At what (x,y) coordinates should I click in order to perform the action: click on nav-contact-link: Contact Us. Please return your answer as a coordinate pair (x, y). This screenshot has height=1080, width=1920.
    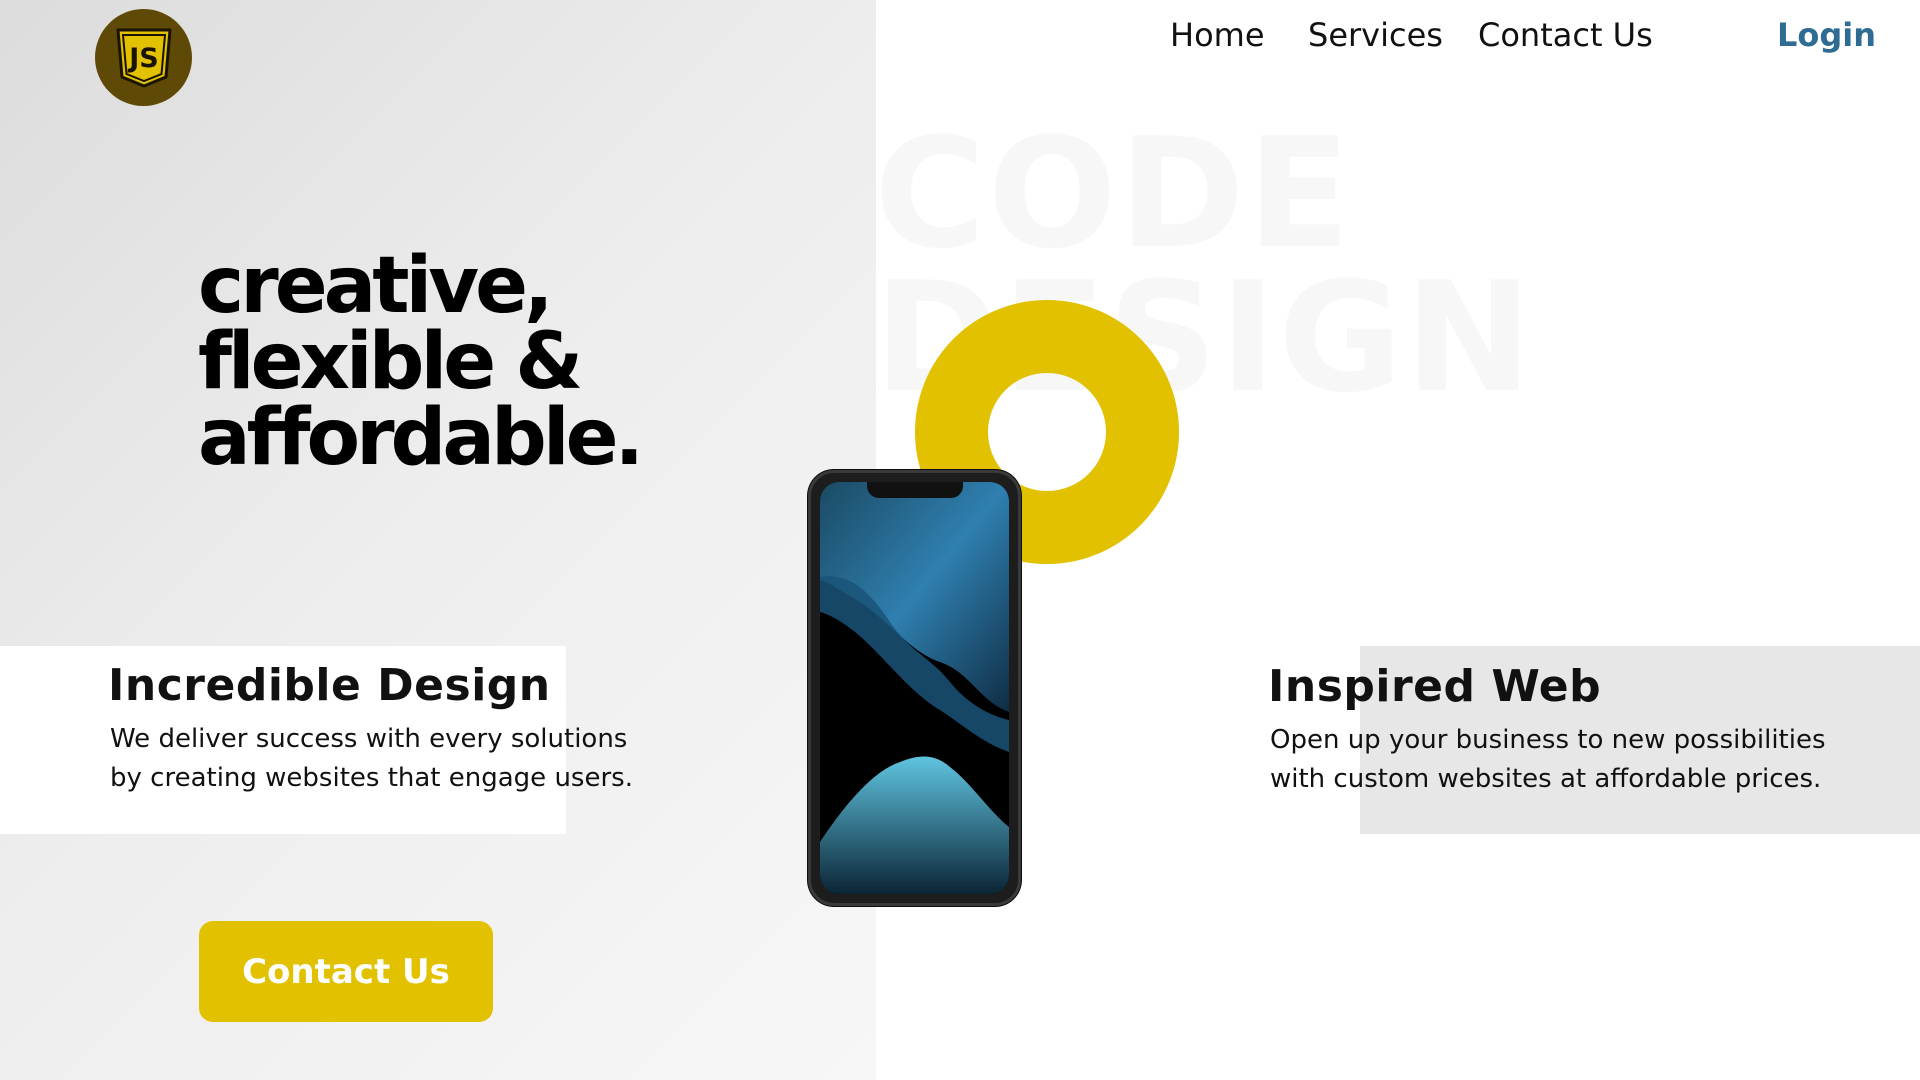
    Looking at the image, I should click on (1565, 38).